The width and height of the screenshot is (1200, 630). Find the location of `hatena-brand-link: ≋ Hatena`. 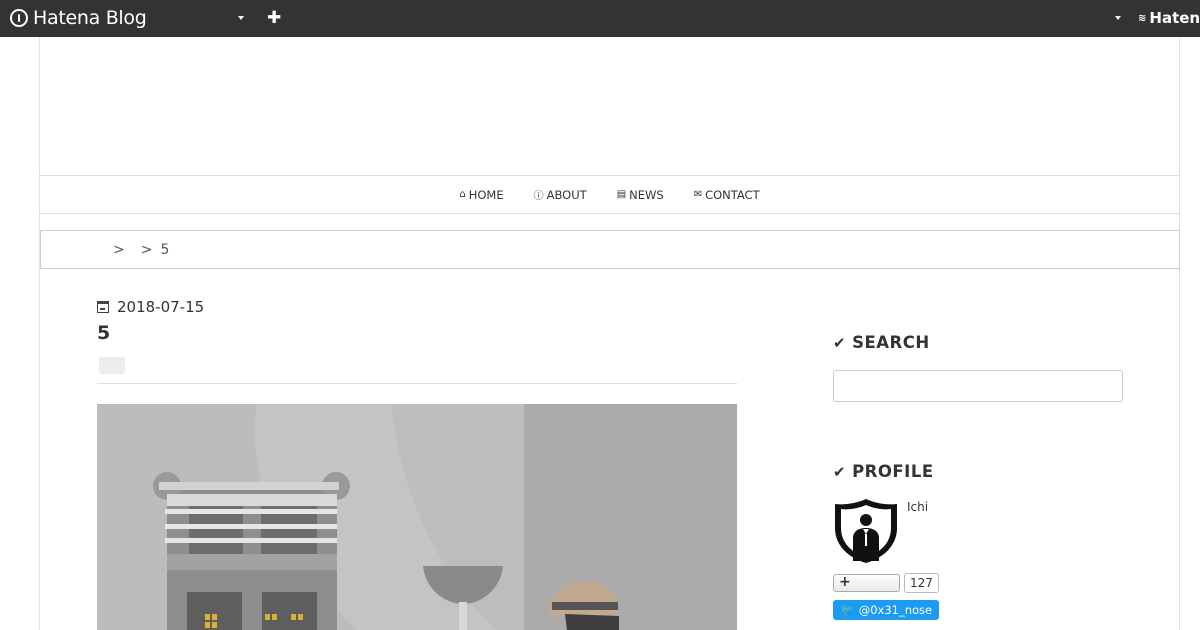

hatena-brand-link: ≋ Hatena is located at coordinates (1169, 18).